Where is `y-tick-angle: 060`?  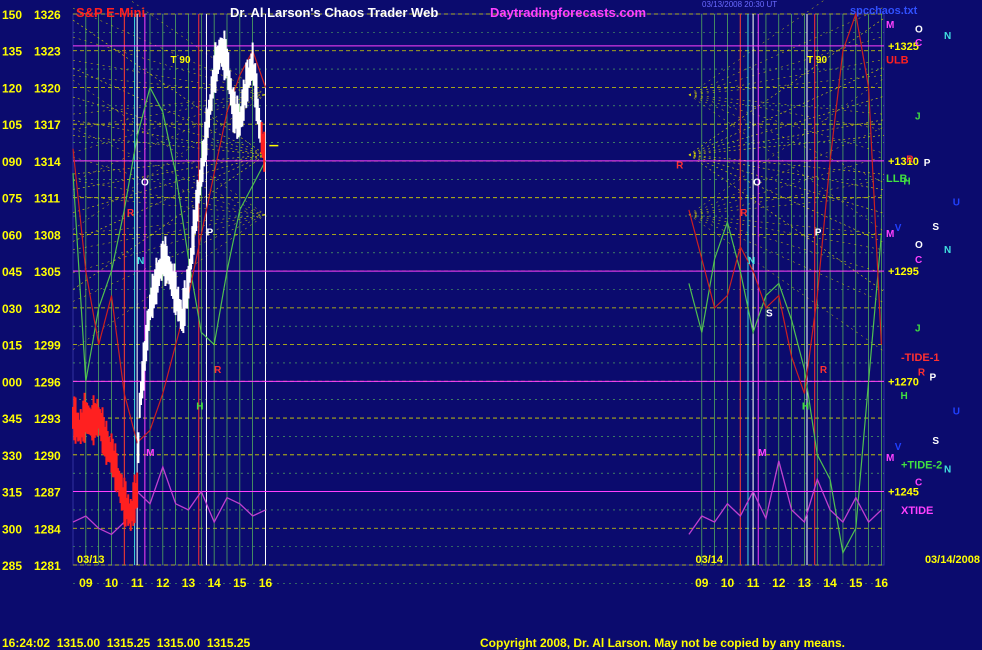 y-tick-angle: 060 is located at coordinates (12, 235).